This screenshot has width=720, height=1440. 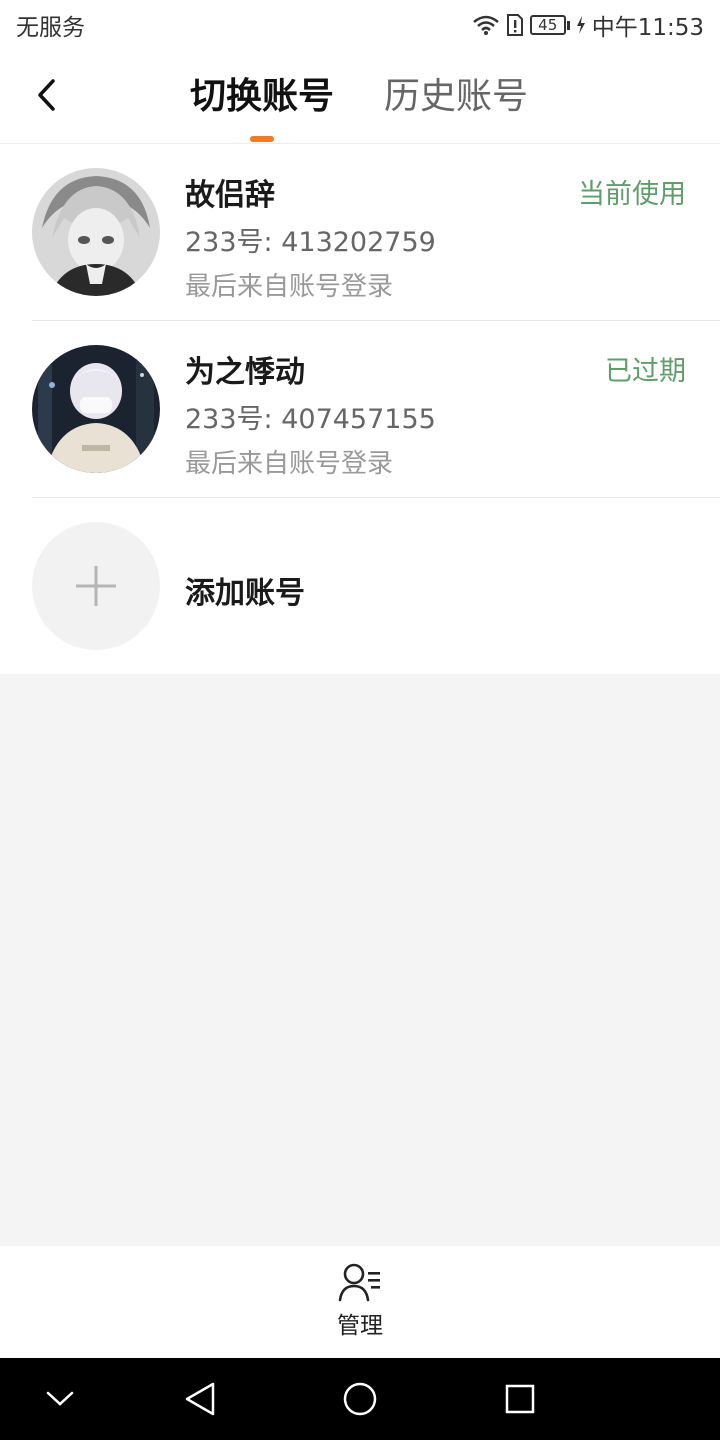 I want to click on account-item-2: 为之悸动 233号: 407457155 最后来自账号登录 已过期, so click(x=360, y=409).